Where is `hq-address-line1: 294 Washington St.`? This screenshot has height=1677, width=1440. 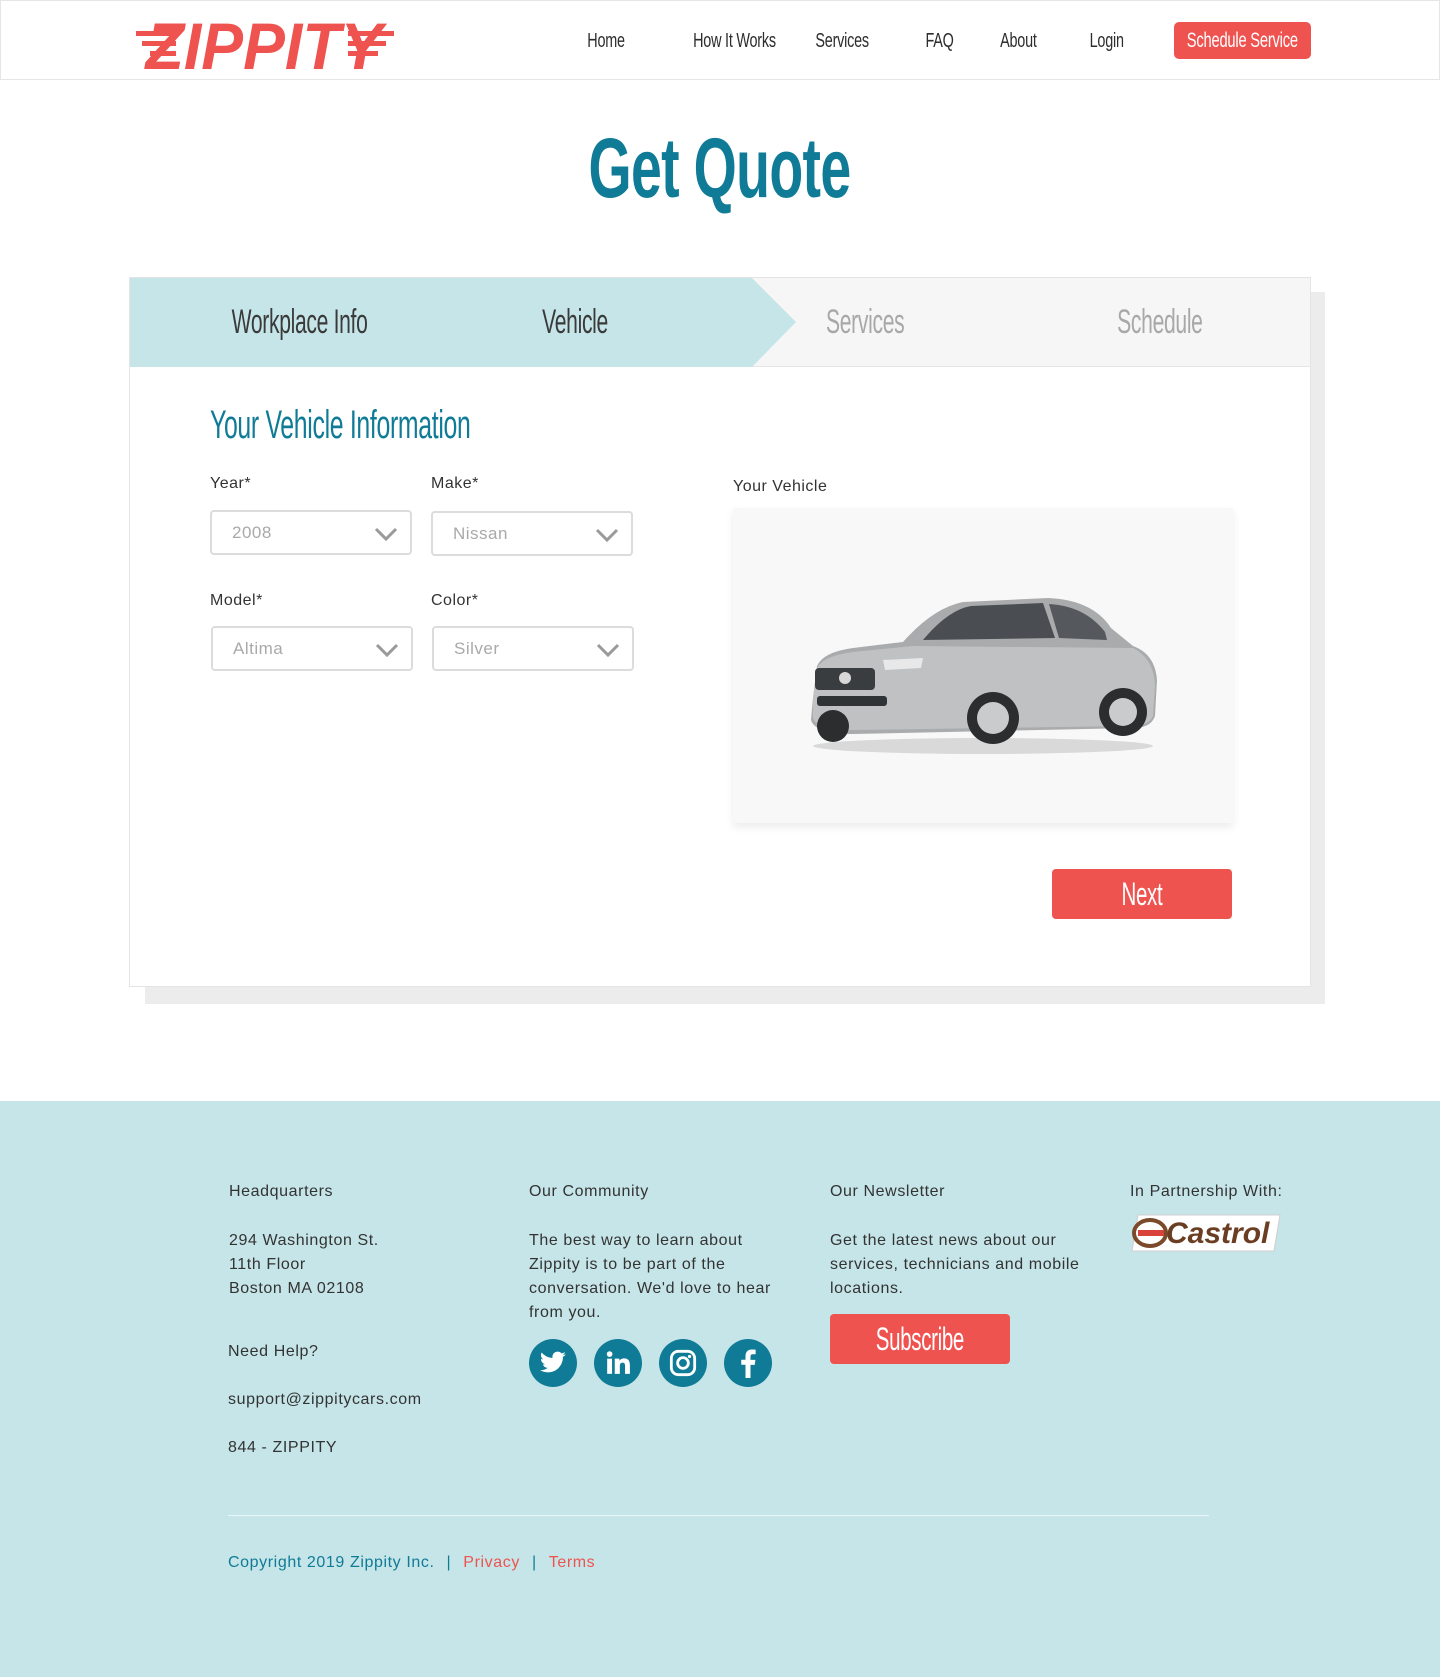
hq-address-line1: 294 Washington St. is located at coordinates (304, 1240).